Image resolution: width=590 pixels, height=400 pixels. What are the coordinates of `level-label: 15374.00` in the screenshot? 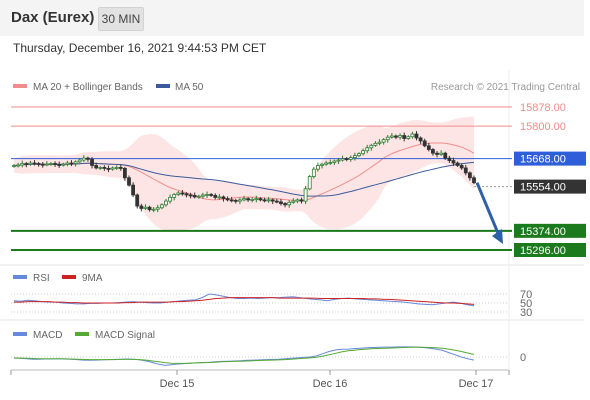 It's located at (543, 232).